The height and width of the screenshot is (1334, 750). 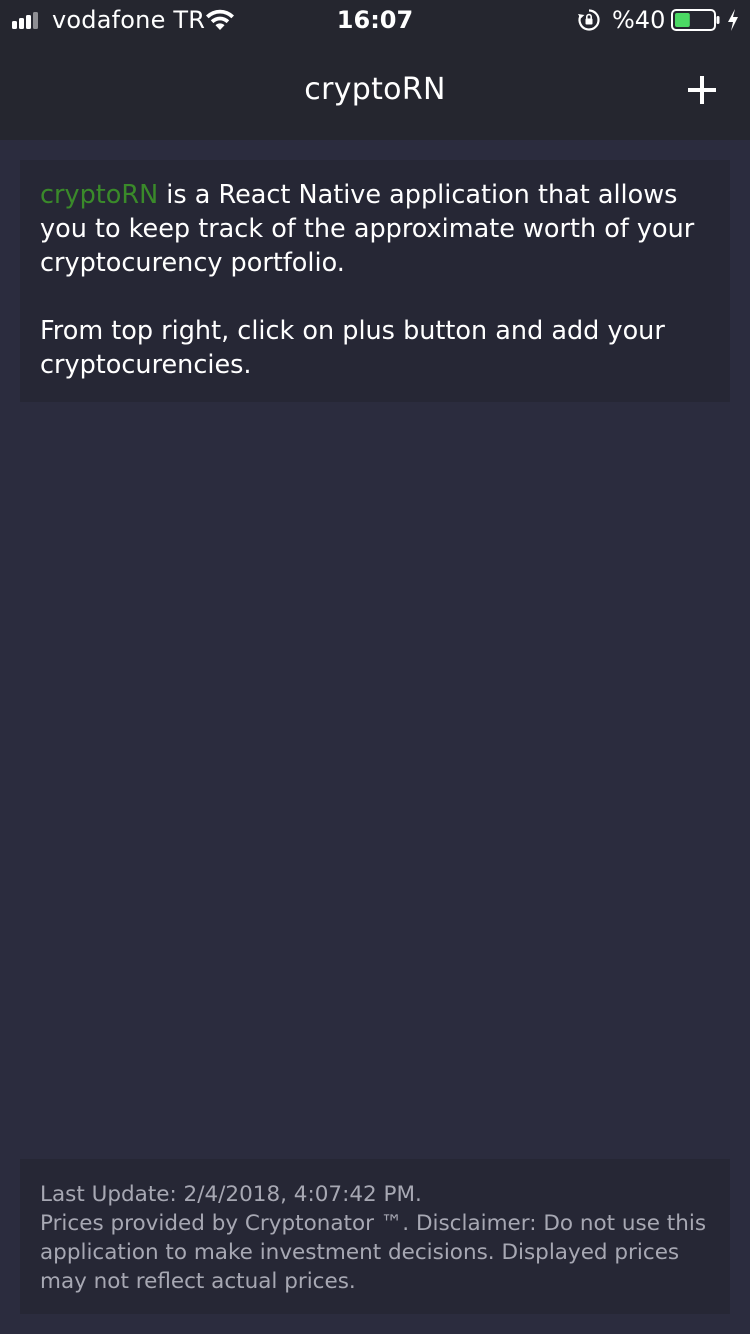 I want to click on page-title: cryptoRN, so click(x=375, y=89).